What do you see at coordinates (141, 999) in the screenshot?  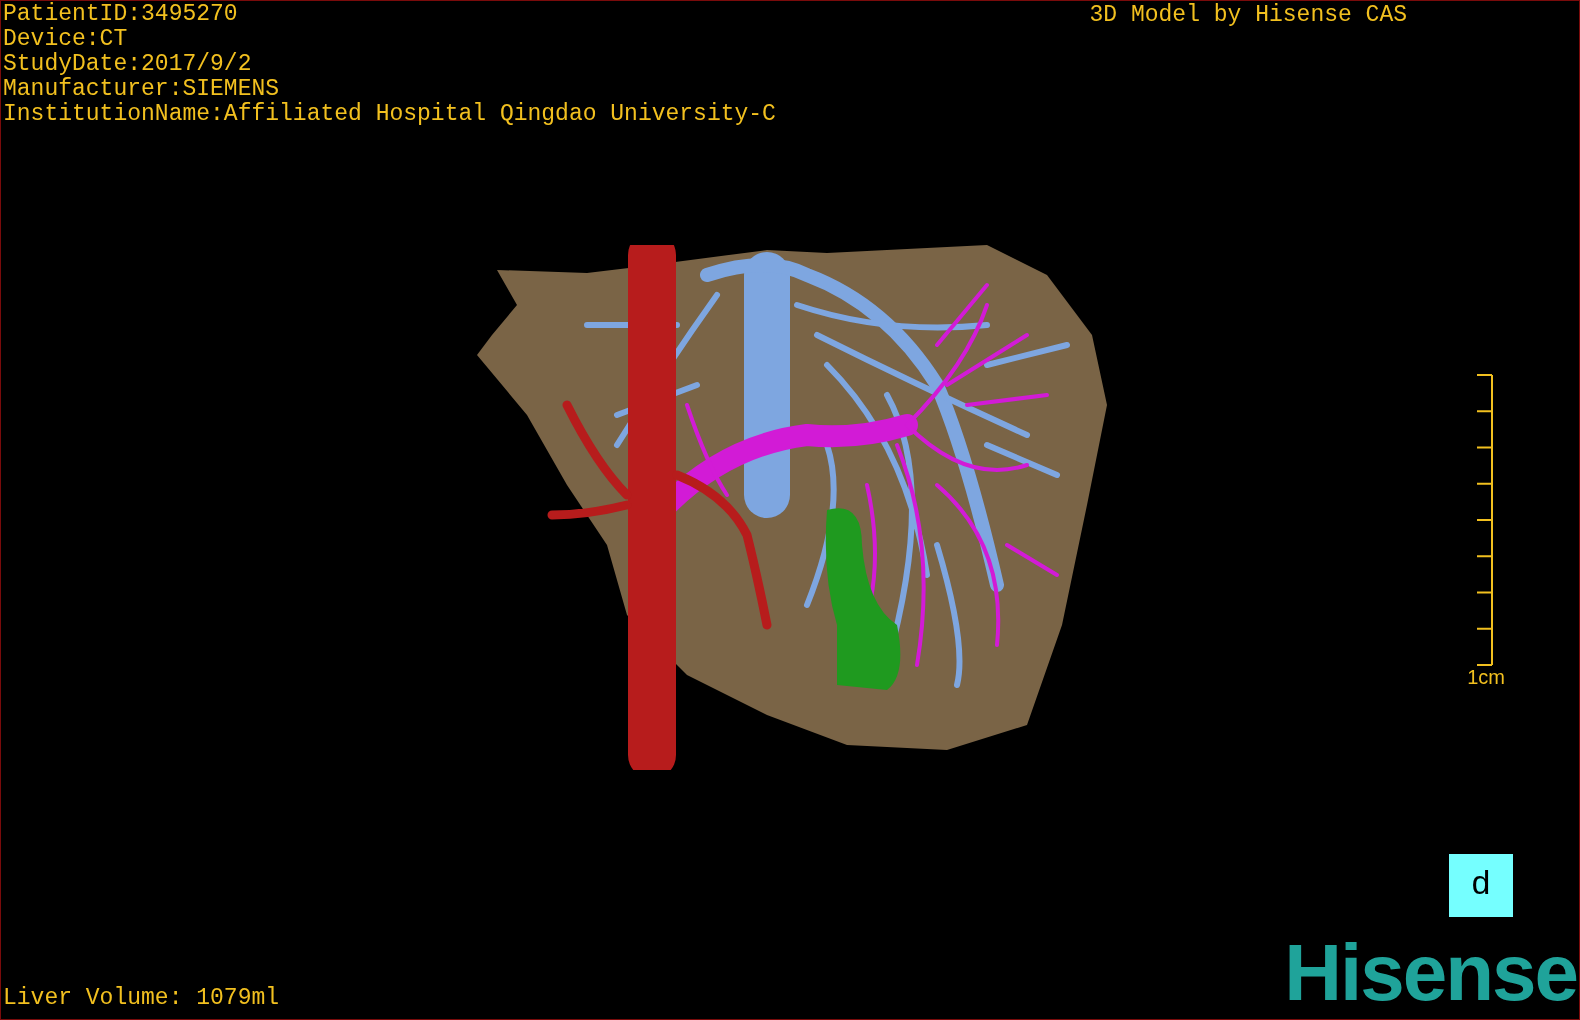 I see `liver-volume-text: Liver Volume: 1079ml` at bounding box center [141, 999].